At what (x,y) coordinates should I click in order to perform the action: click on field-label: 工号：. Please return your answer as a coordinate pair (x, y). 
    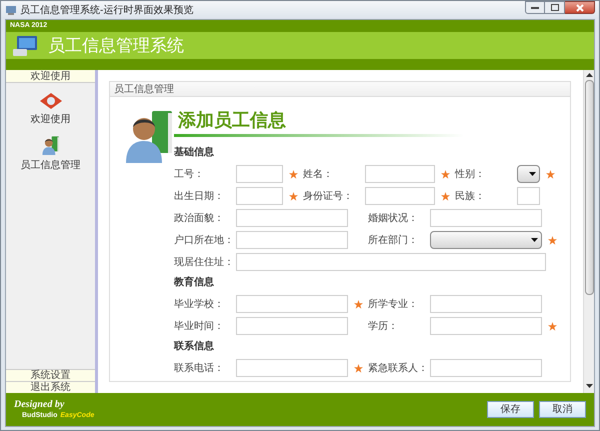
    Looking at the image, I should click on (189, 175).